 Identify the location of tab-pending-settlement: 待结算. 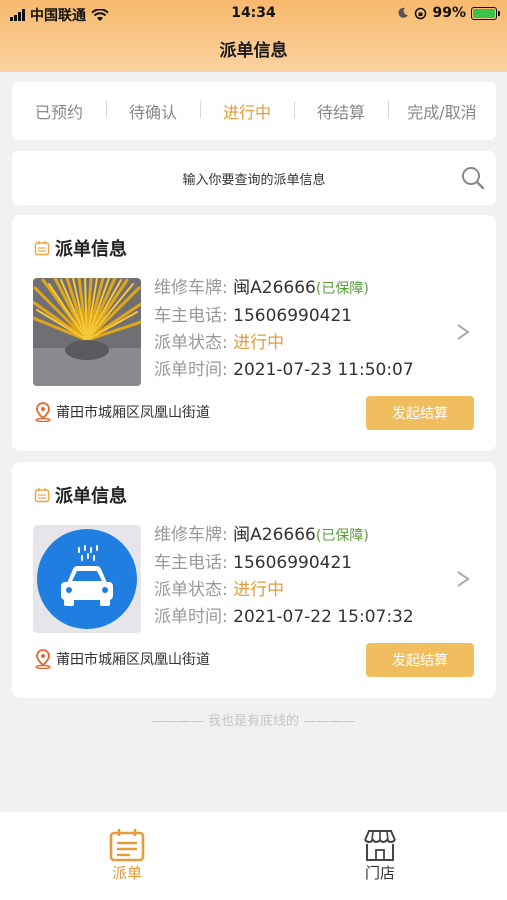
(340, 111).